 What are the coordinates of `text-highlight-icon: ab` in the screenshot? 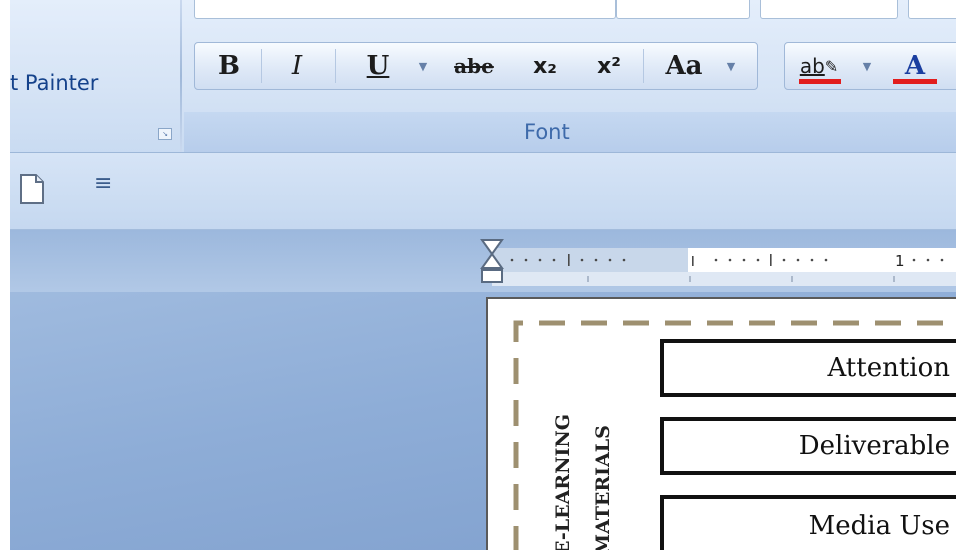 It's located at (812, 66).